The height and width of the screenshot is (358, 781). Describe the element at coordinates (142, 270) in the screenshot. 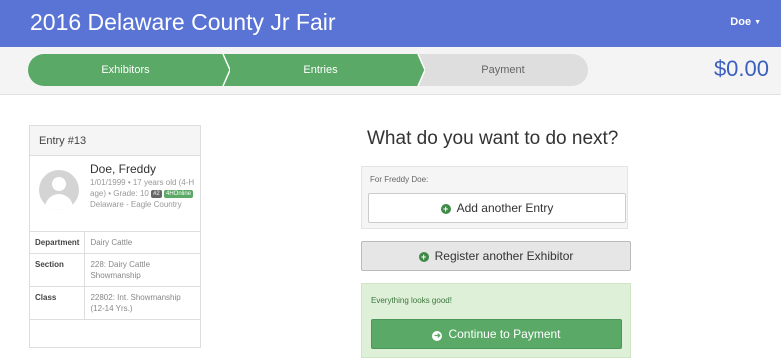

I see `row-value: 228: Dairy Cattle Showmanship` at that location.